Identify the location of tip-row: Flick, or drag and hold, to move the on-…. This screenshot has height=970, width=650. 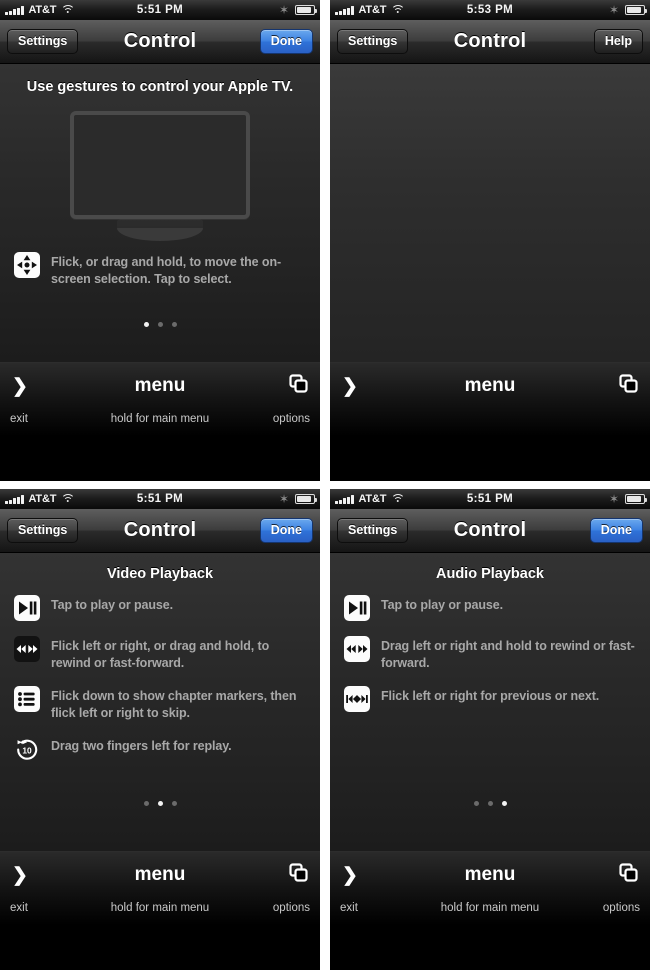
(160, 269).